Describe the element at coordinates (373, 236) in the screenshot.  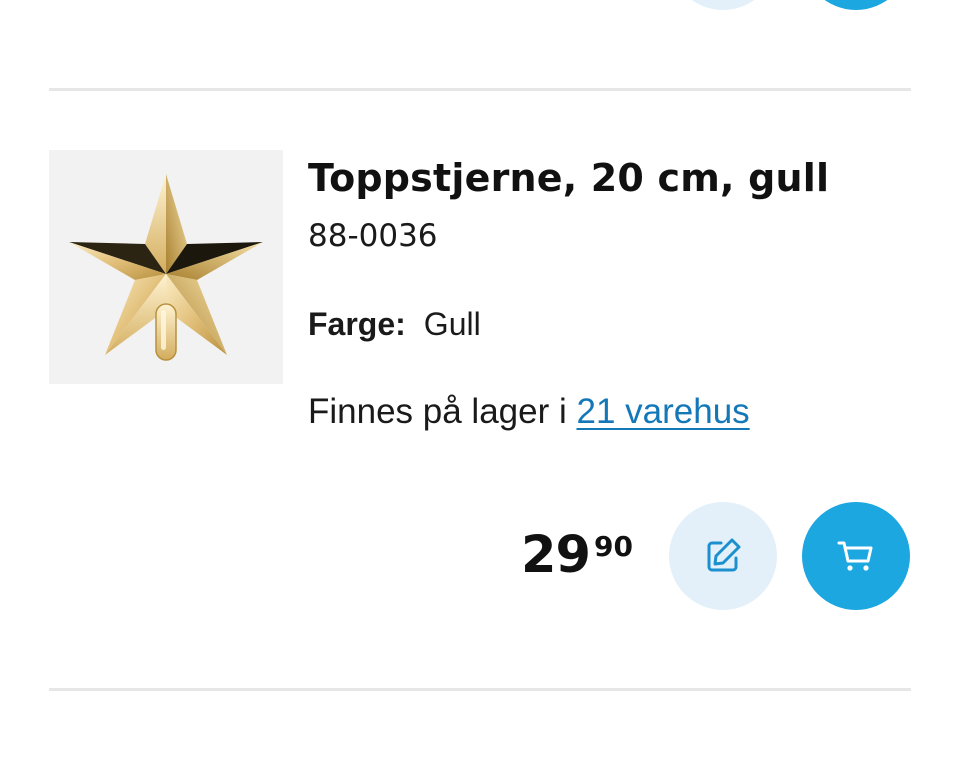
I see `product-sku: 88-0036` at that location.